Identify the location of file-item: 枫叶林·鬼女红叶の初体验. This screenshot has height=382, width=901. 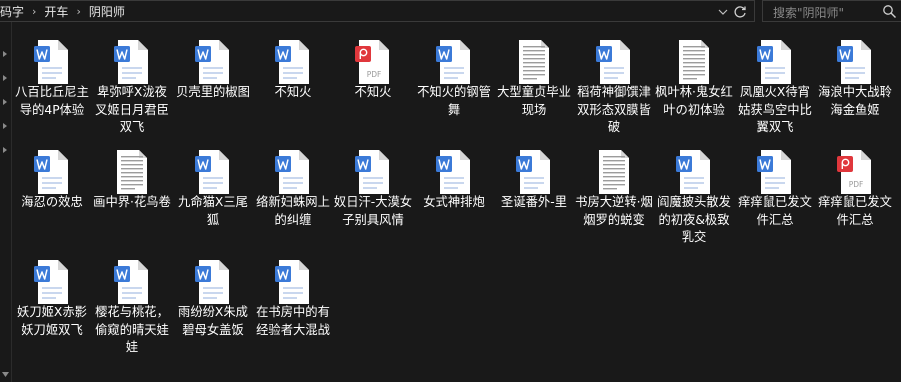
(694, 74).